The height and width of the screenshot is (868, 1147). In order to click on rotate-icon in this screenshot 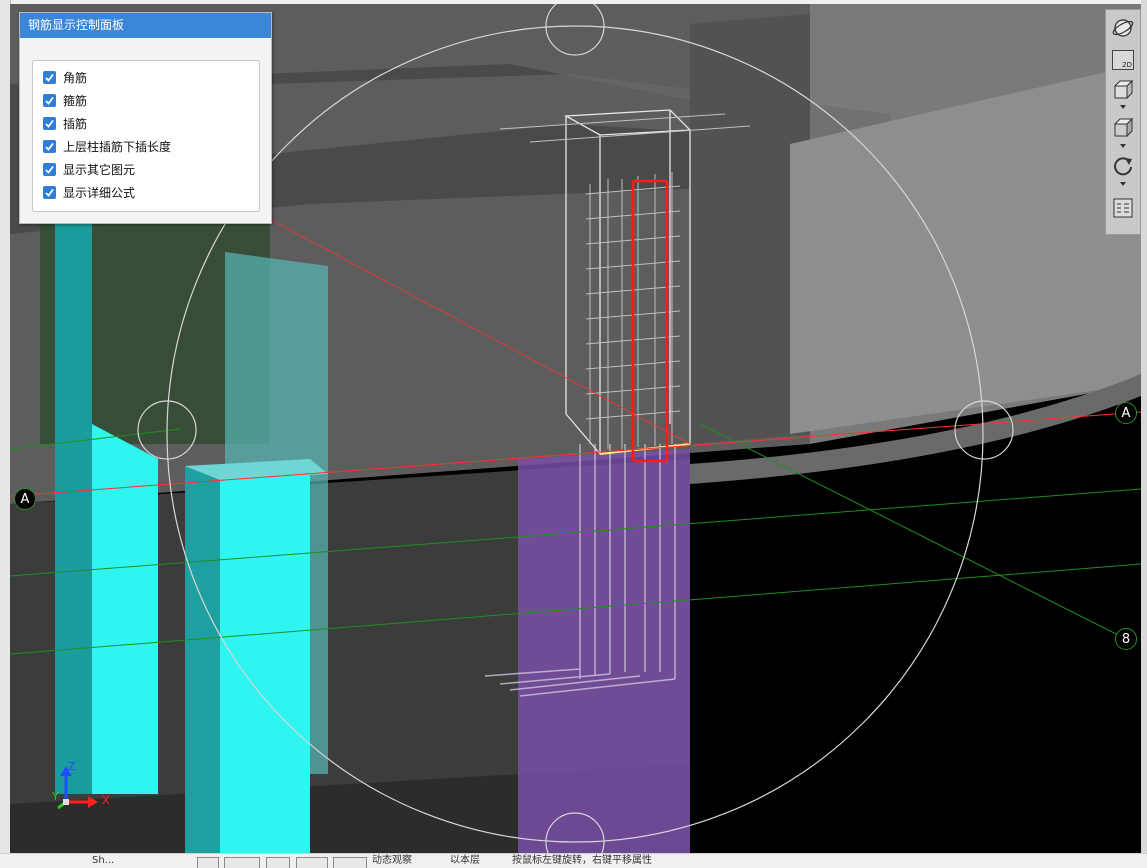, I will do `click(1123, 166)`.